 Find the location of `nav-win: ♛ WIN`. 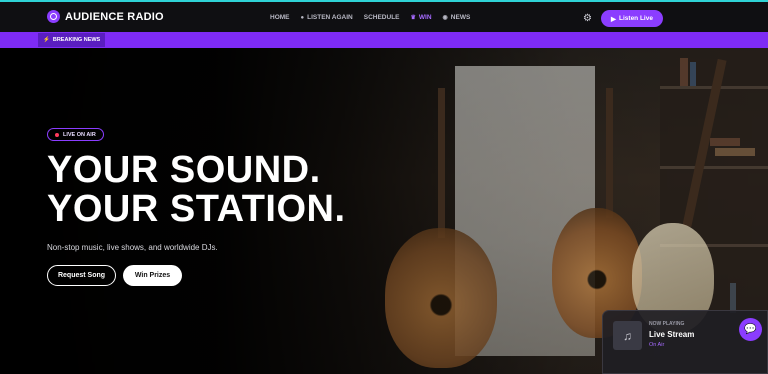

nav-win: ♛ WIN is located at coordinates (421, 17).